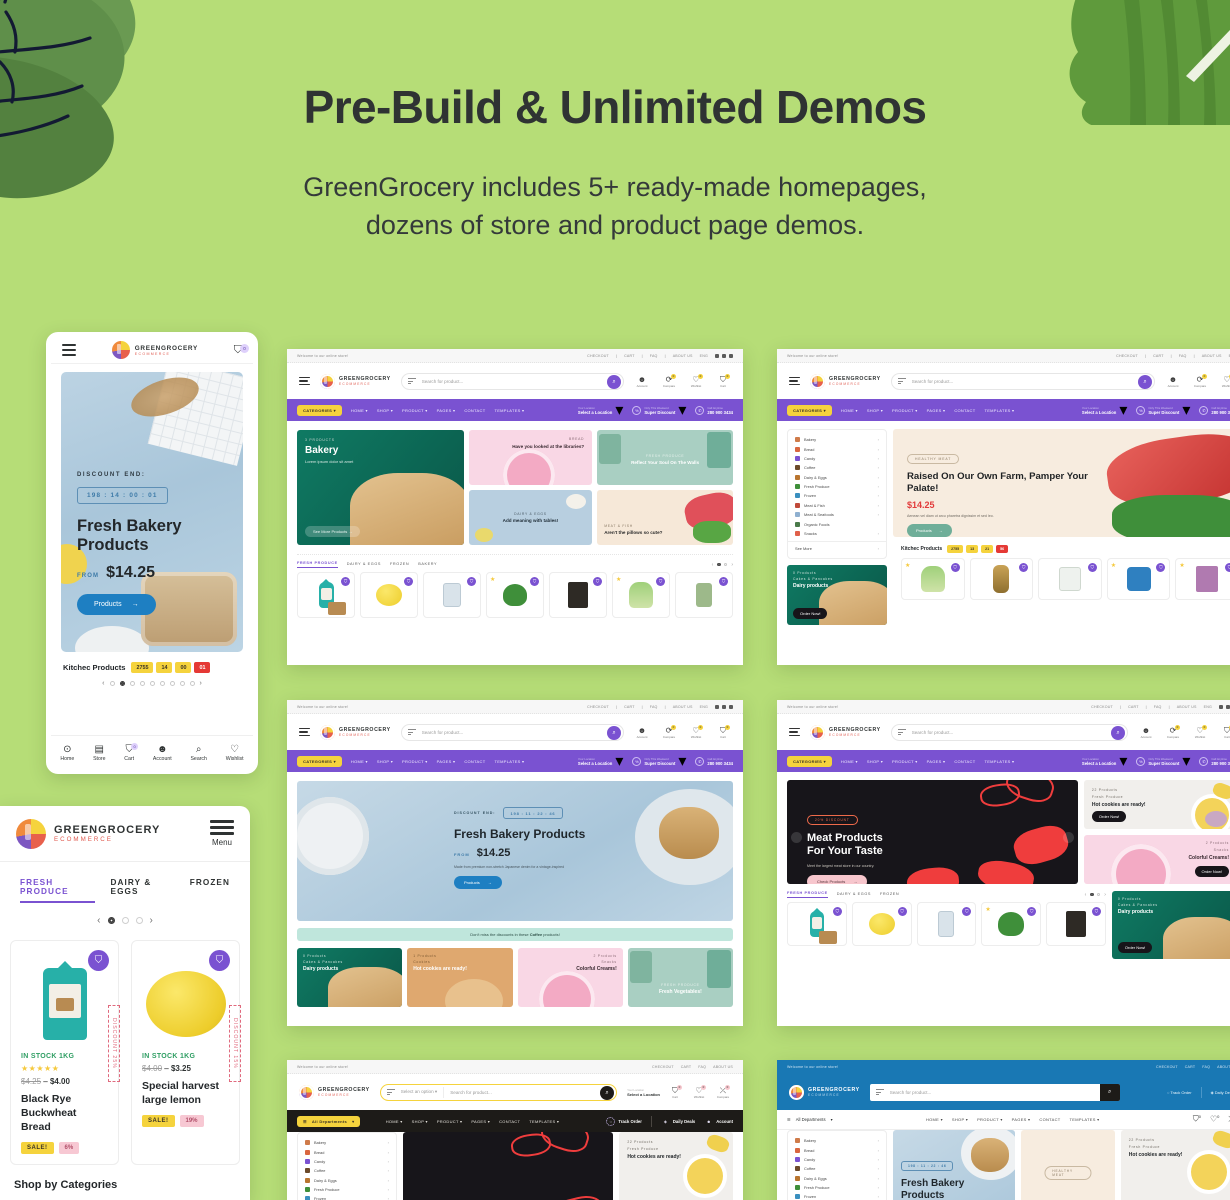  I want to click on search-icon: ⌕, so click(607, 1093).